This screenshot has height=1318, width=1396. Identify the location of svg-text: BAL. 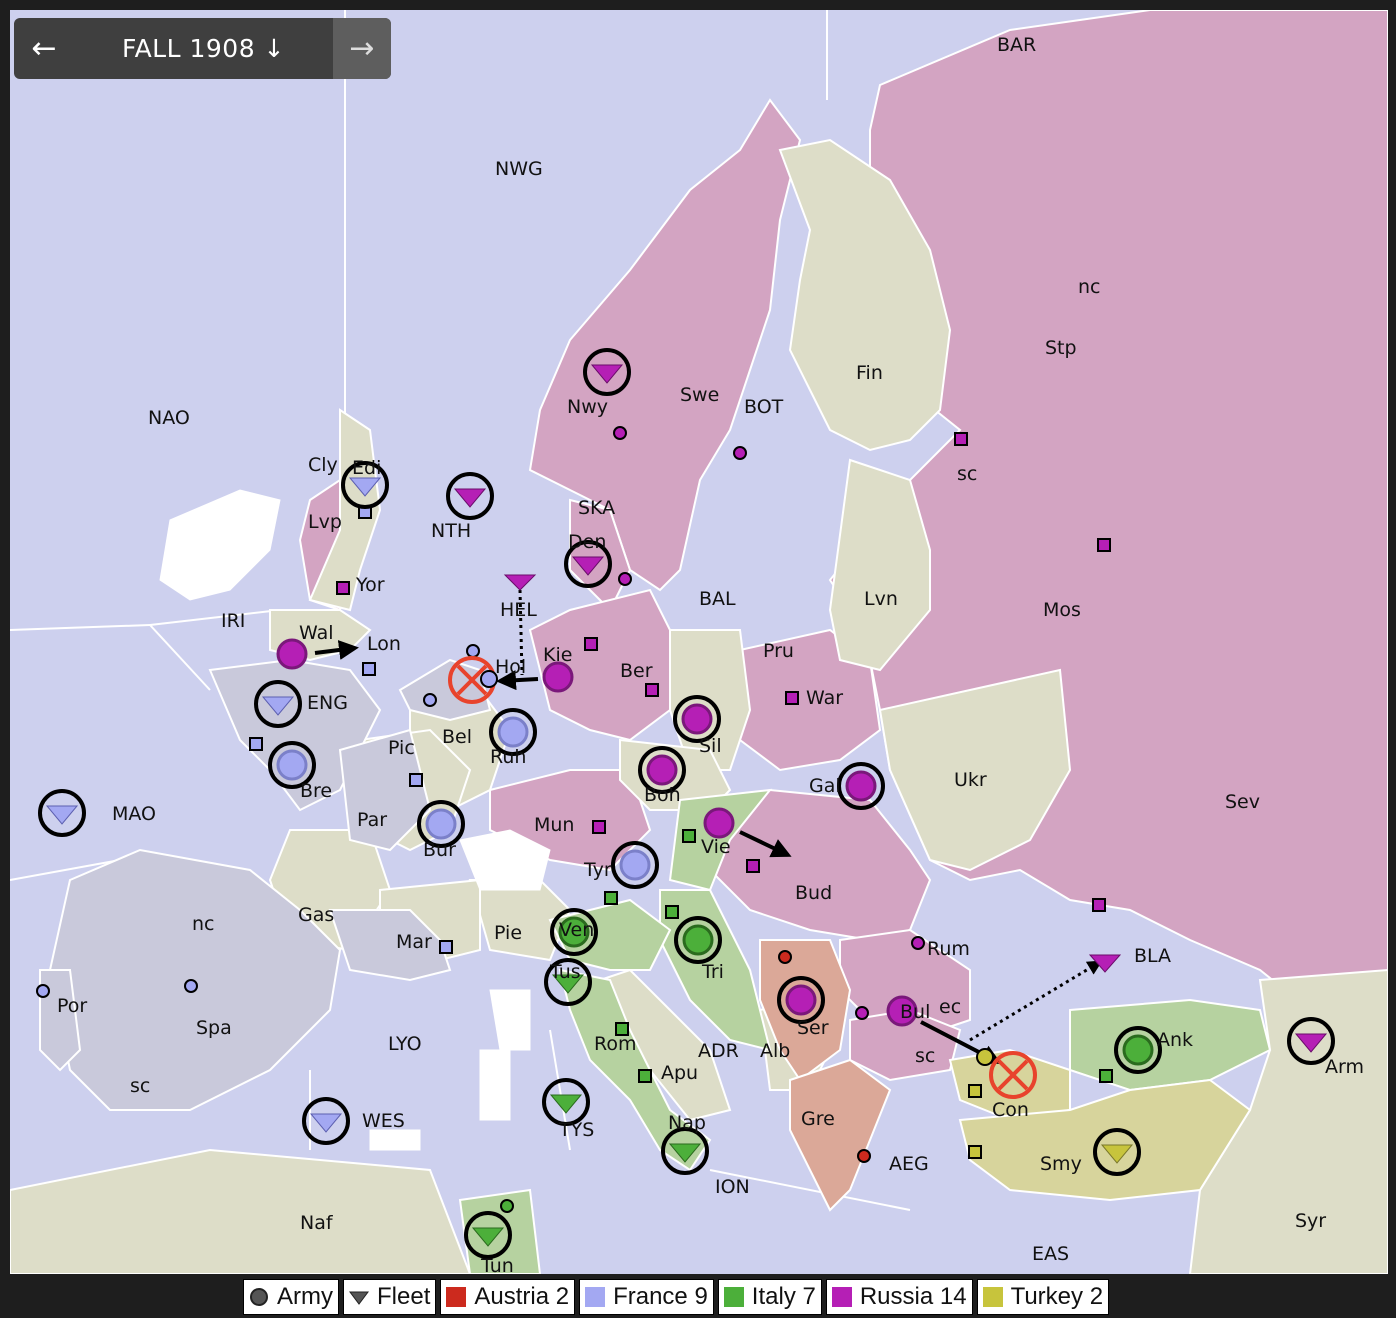
(717, 599).